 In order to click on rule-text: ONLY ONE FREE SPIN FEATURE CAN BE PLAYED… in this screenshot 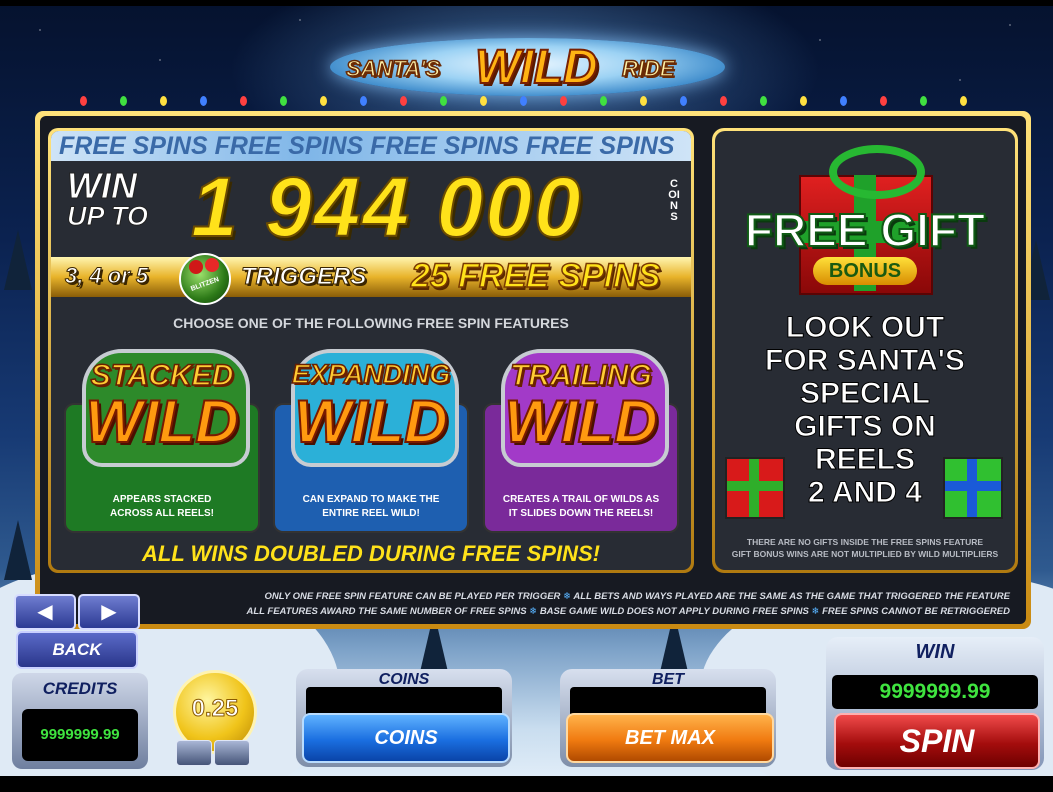, I will do `click(412, 596)`.